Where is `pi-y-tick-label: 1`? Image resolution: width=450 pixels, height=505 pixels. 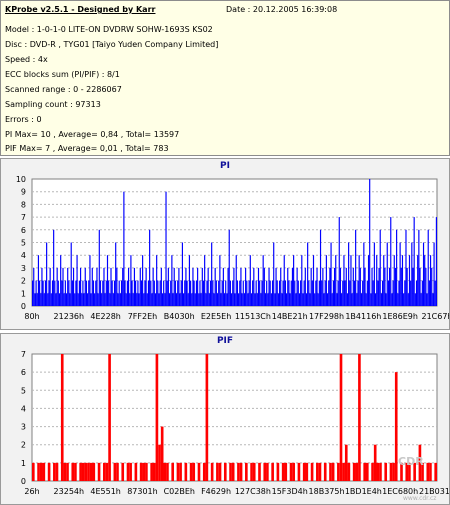
pi-y-tick-label: 1 is located at coordinates (23, 293).